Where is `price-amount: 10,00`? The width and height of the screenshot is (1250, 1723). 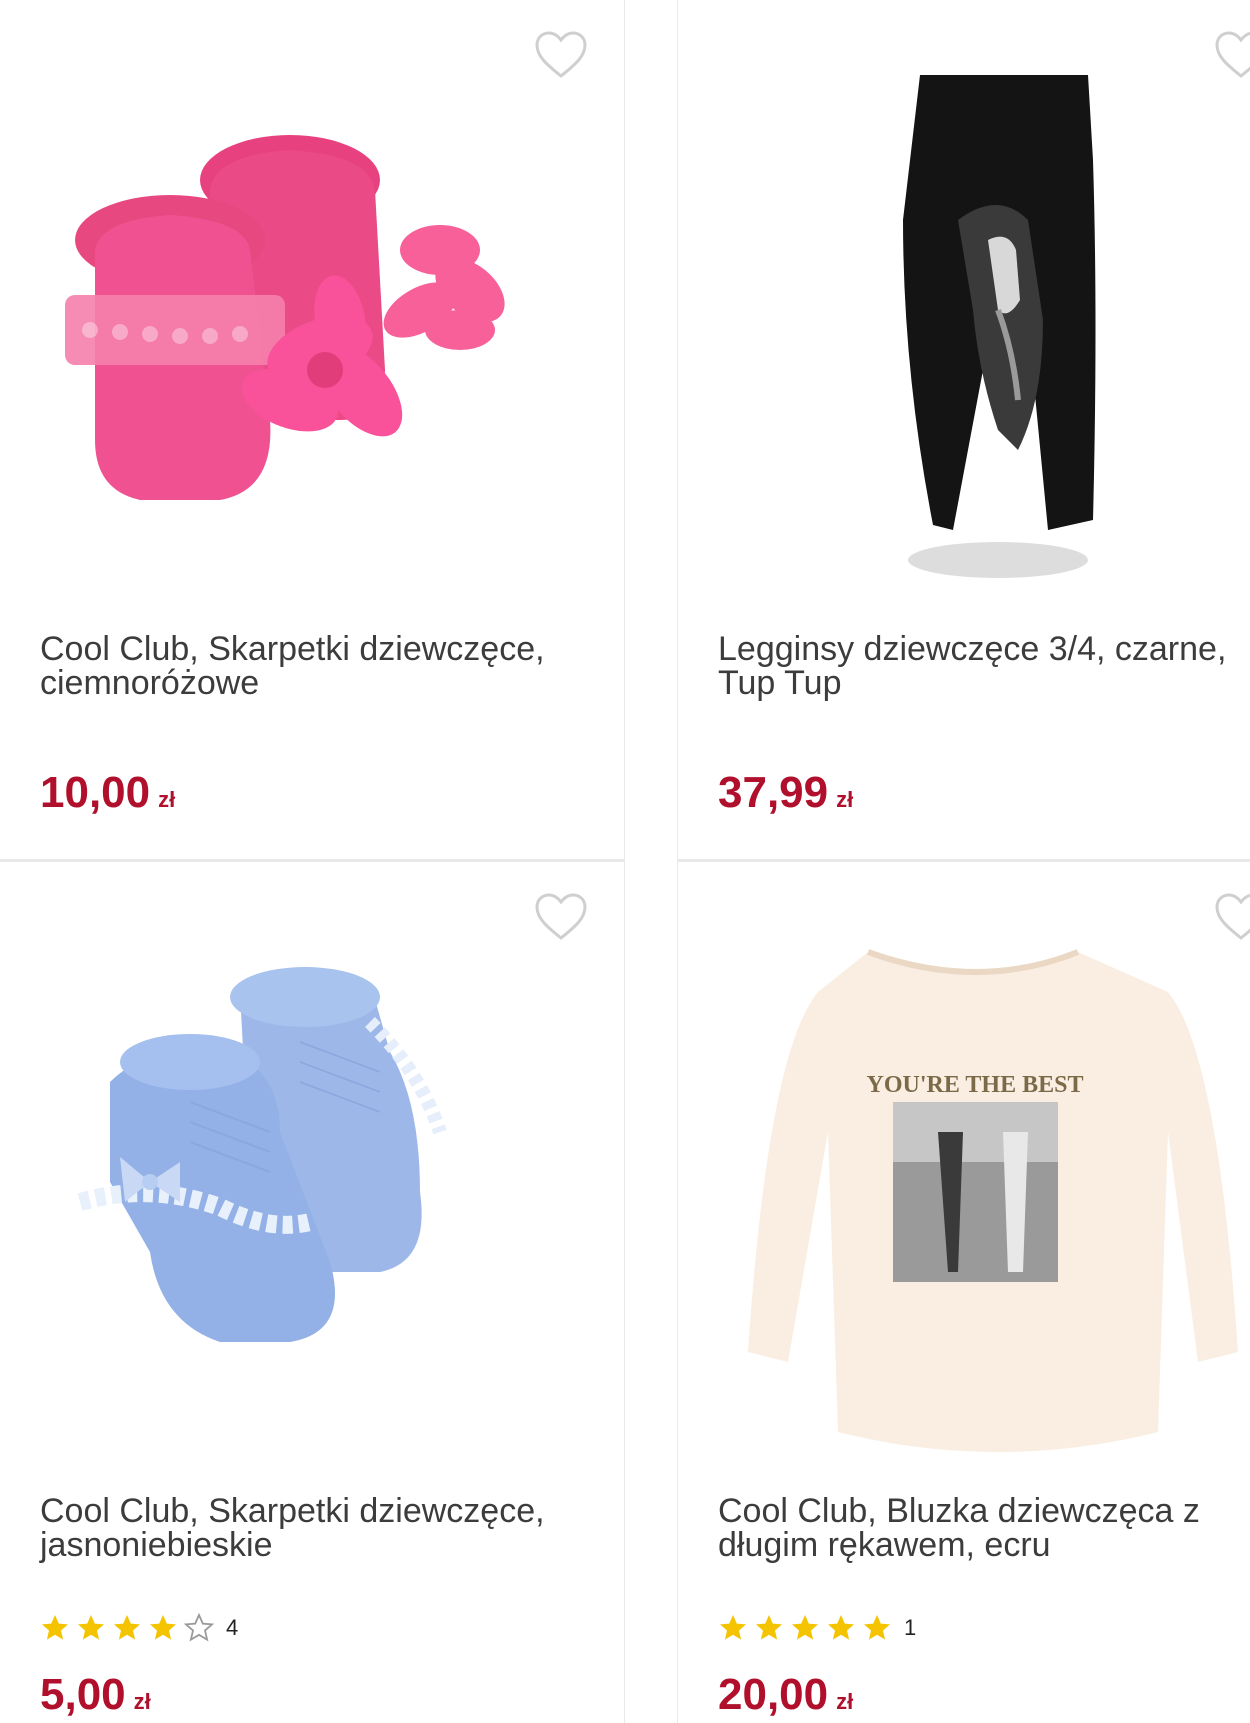 price-amount: 10,00 is located at coordinates (95, 792).